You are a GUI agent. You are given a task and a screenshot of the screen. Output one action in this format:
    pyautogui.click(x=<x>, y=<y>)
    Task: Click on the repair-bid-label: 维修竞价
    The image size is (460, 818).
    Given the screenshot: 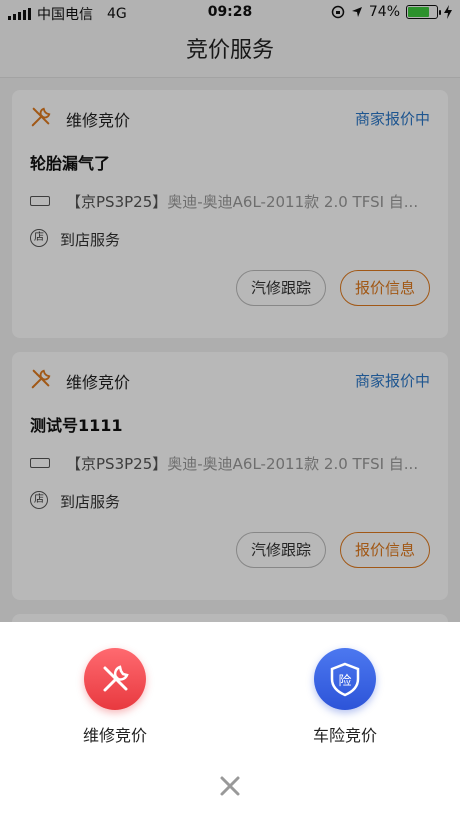 What is the action you would take?
    pyautogui.click(x=114, y=735)
    